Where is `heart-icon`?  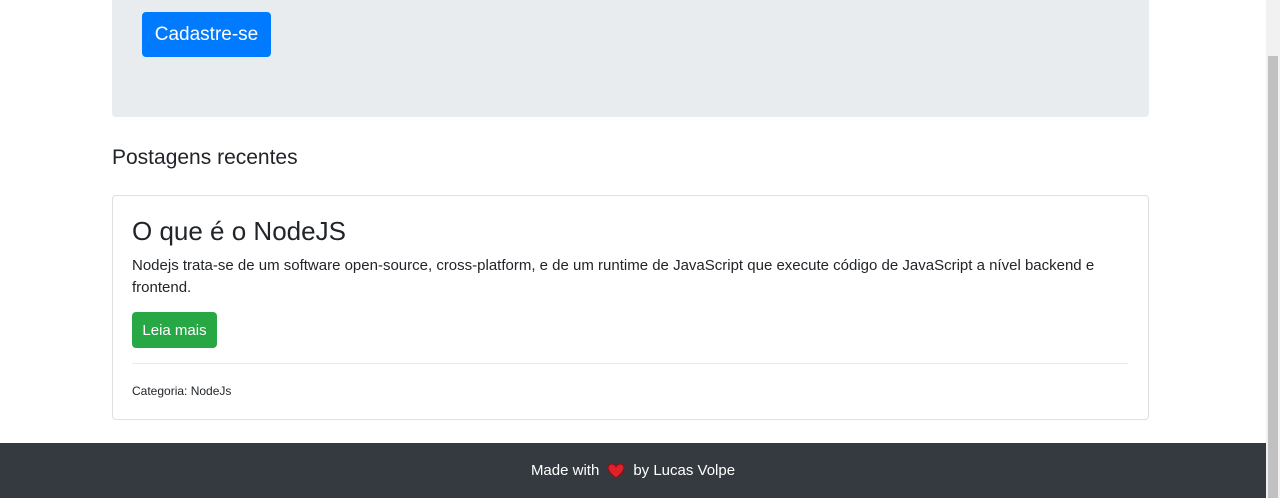
heart-icon is located at coordinates (616, 470).